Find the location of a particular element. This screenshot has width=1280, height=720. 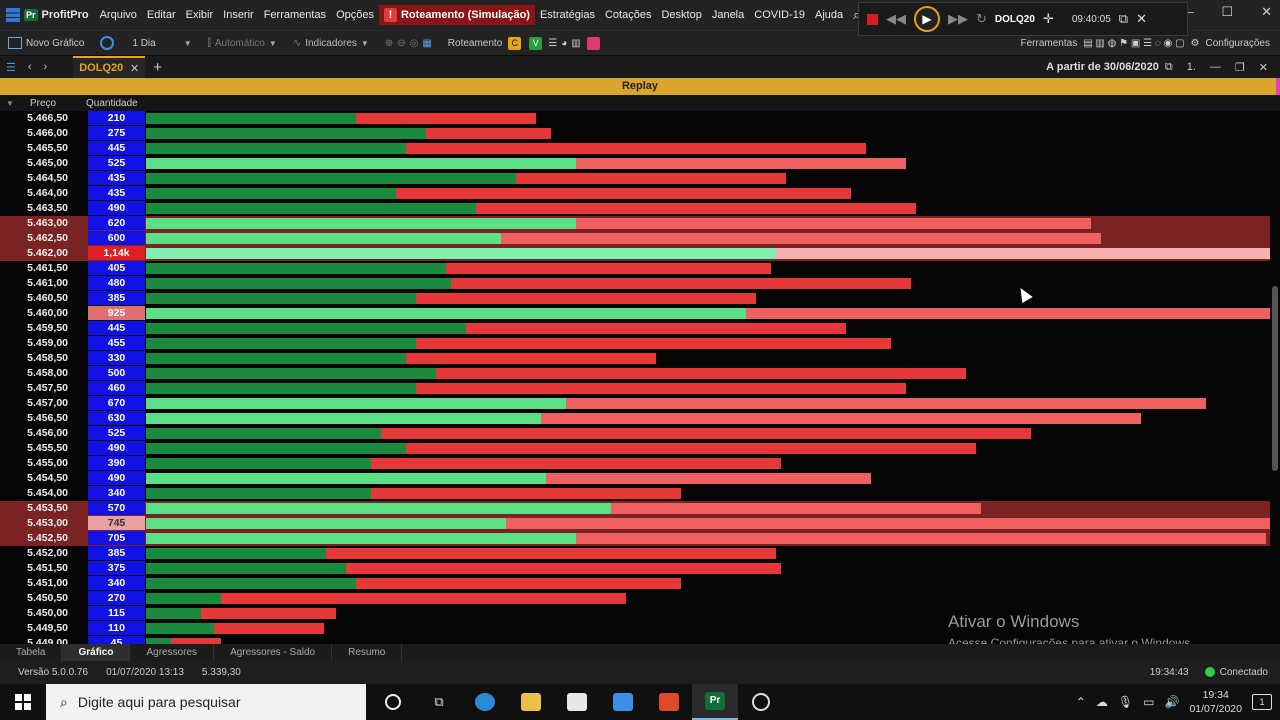

table-row: 5.458,50 330 is located at coordinates (635, 358).